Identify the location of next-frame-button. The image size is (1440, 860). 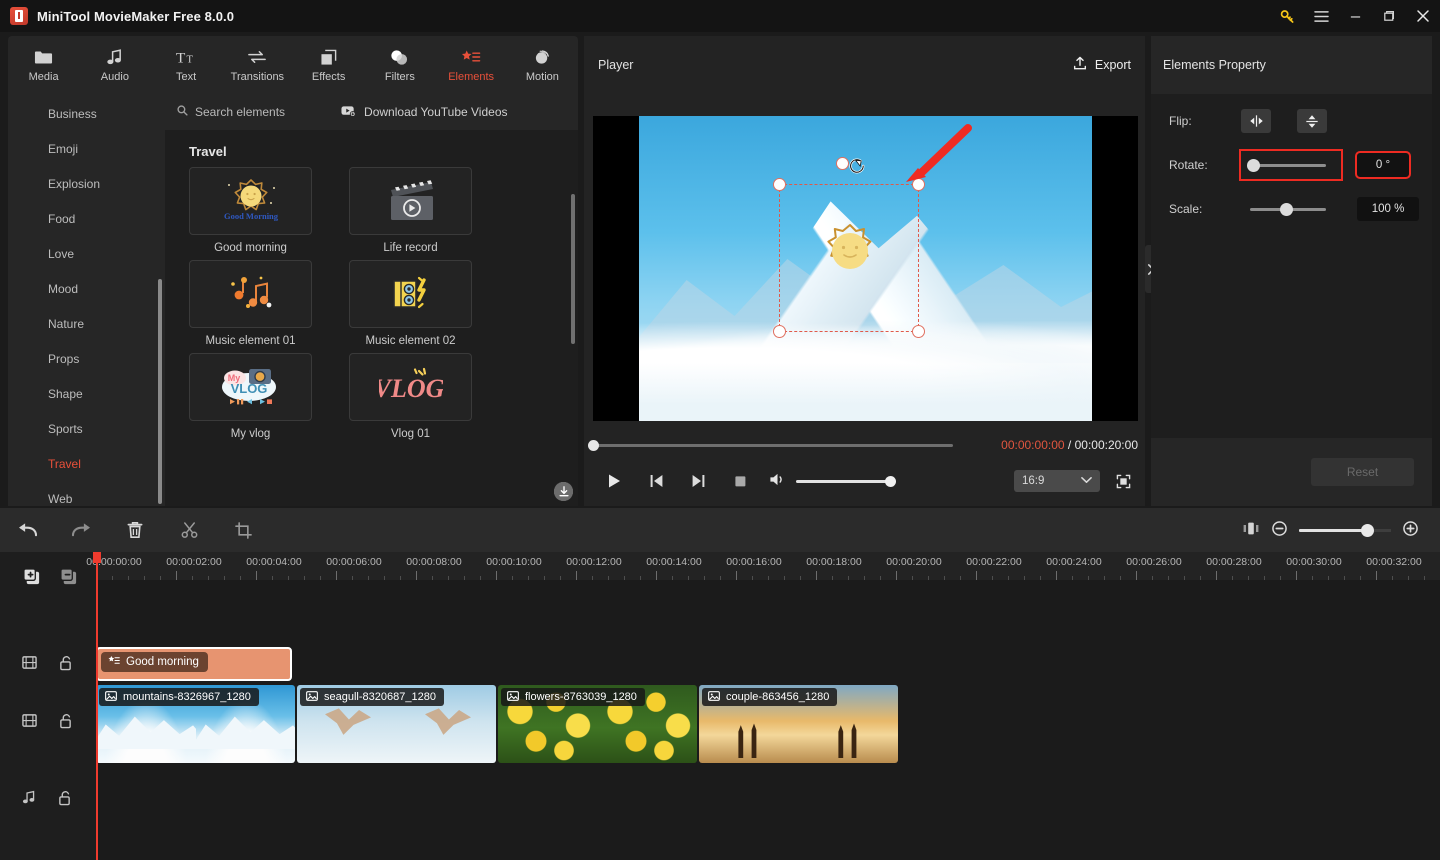
(698, 481).